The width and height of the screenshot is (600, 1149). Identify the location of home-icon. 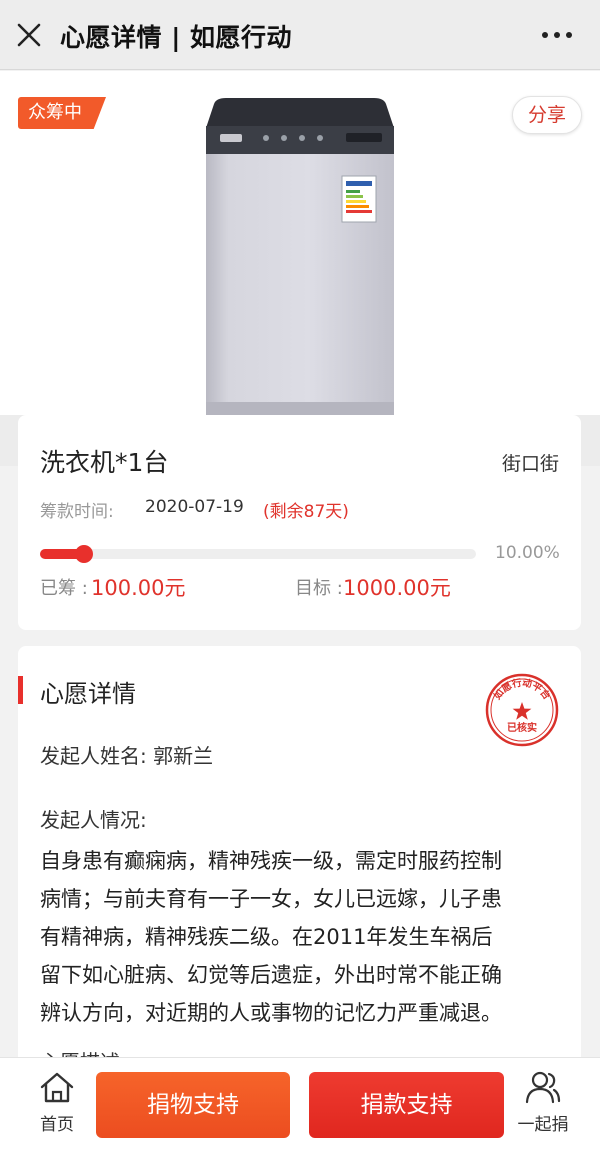
(57, 1087).